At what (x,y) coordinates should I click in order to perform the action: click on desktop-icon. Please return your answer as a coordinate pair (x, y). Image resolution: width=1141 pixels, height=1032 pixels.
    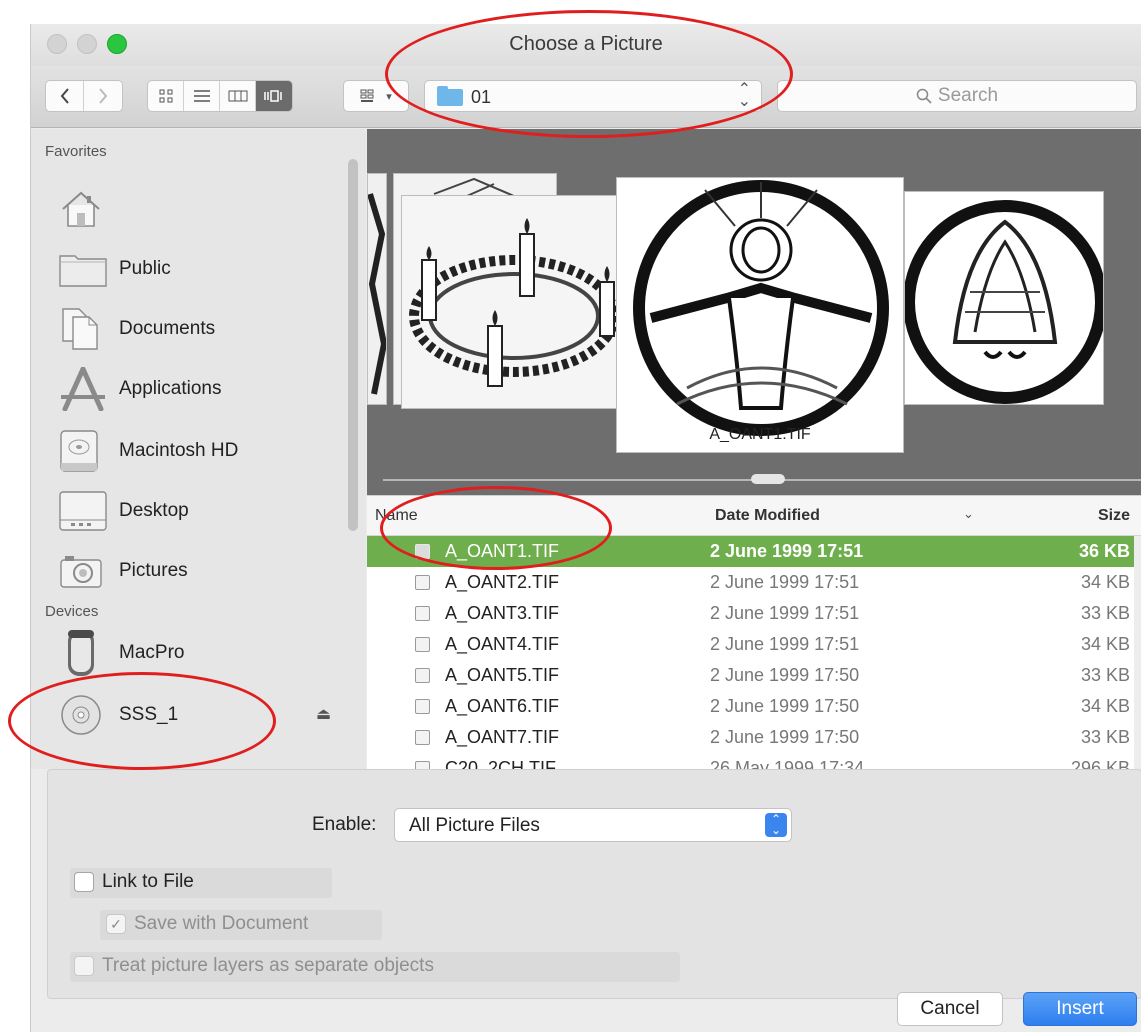
    Looking at the image, I should click on (84, 511).